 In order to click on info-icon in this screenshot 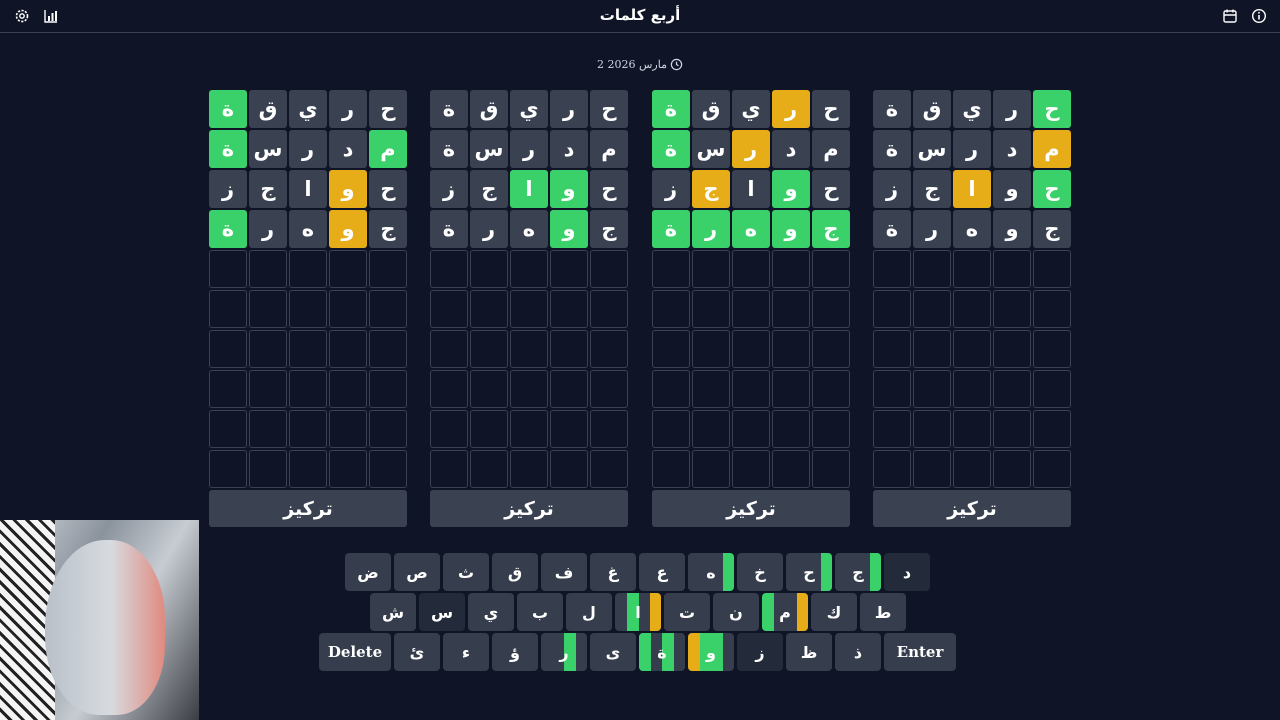, I will do `click(1259, 16)`.